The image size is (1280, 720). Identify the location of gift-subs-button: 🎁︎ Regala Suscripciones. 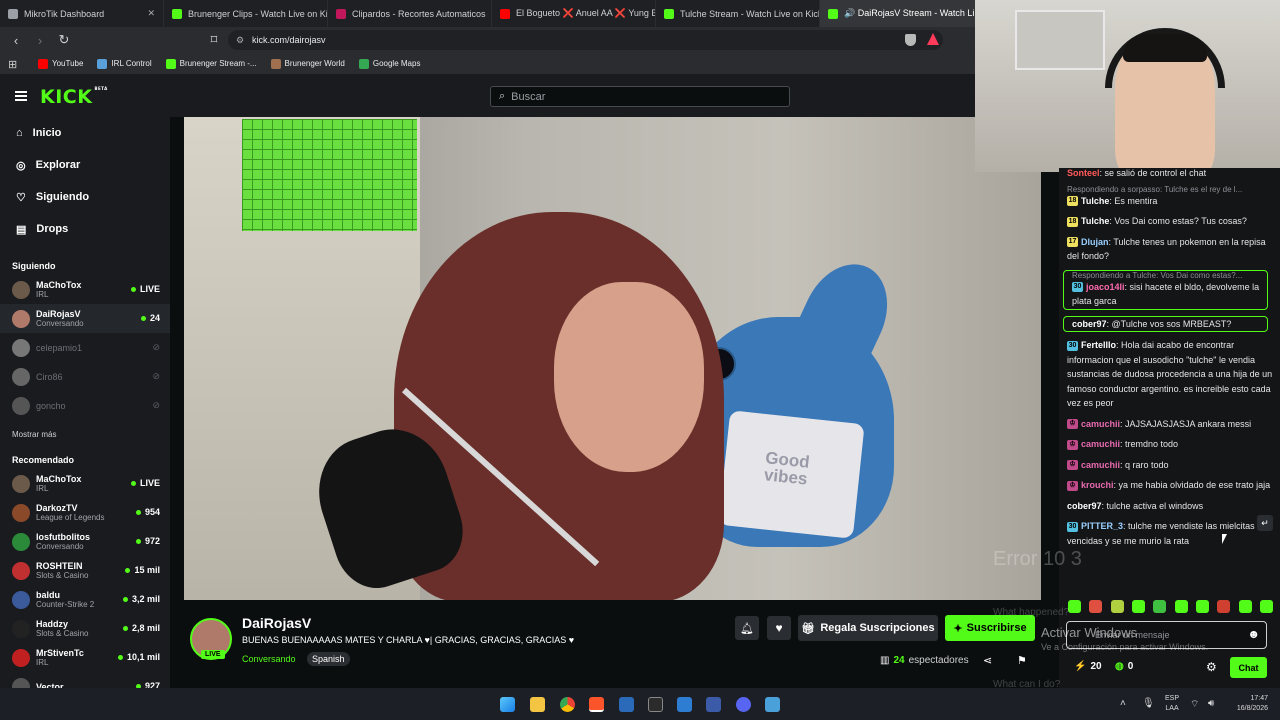
(868, 628).